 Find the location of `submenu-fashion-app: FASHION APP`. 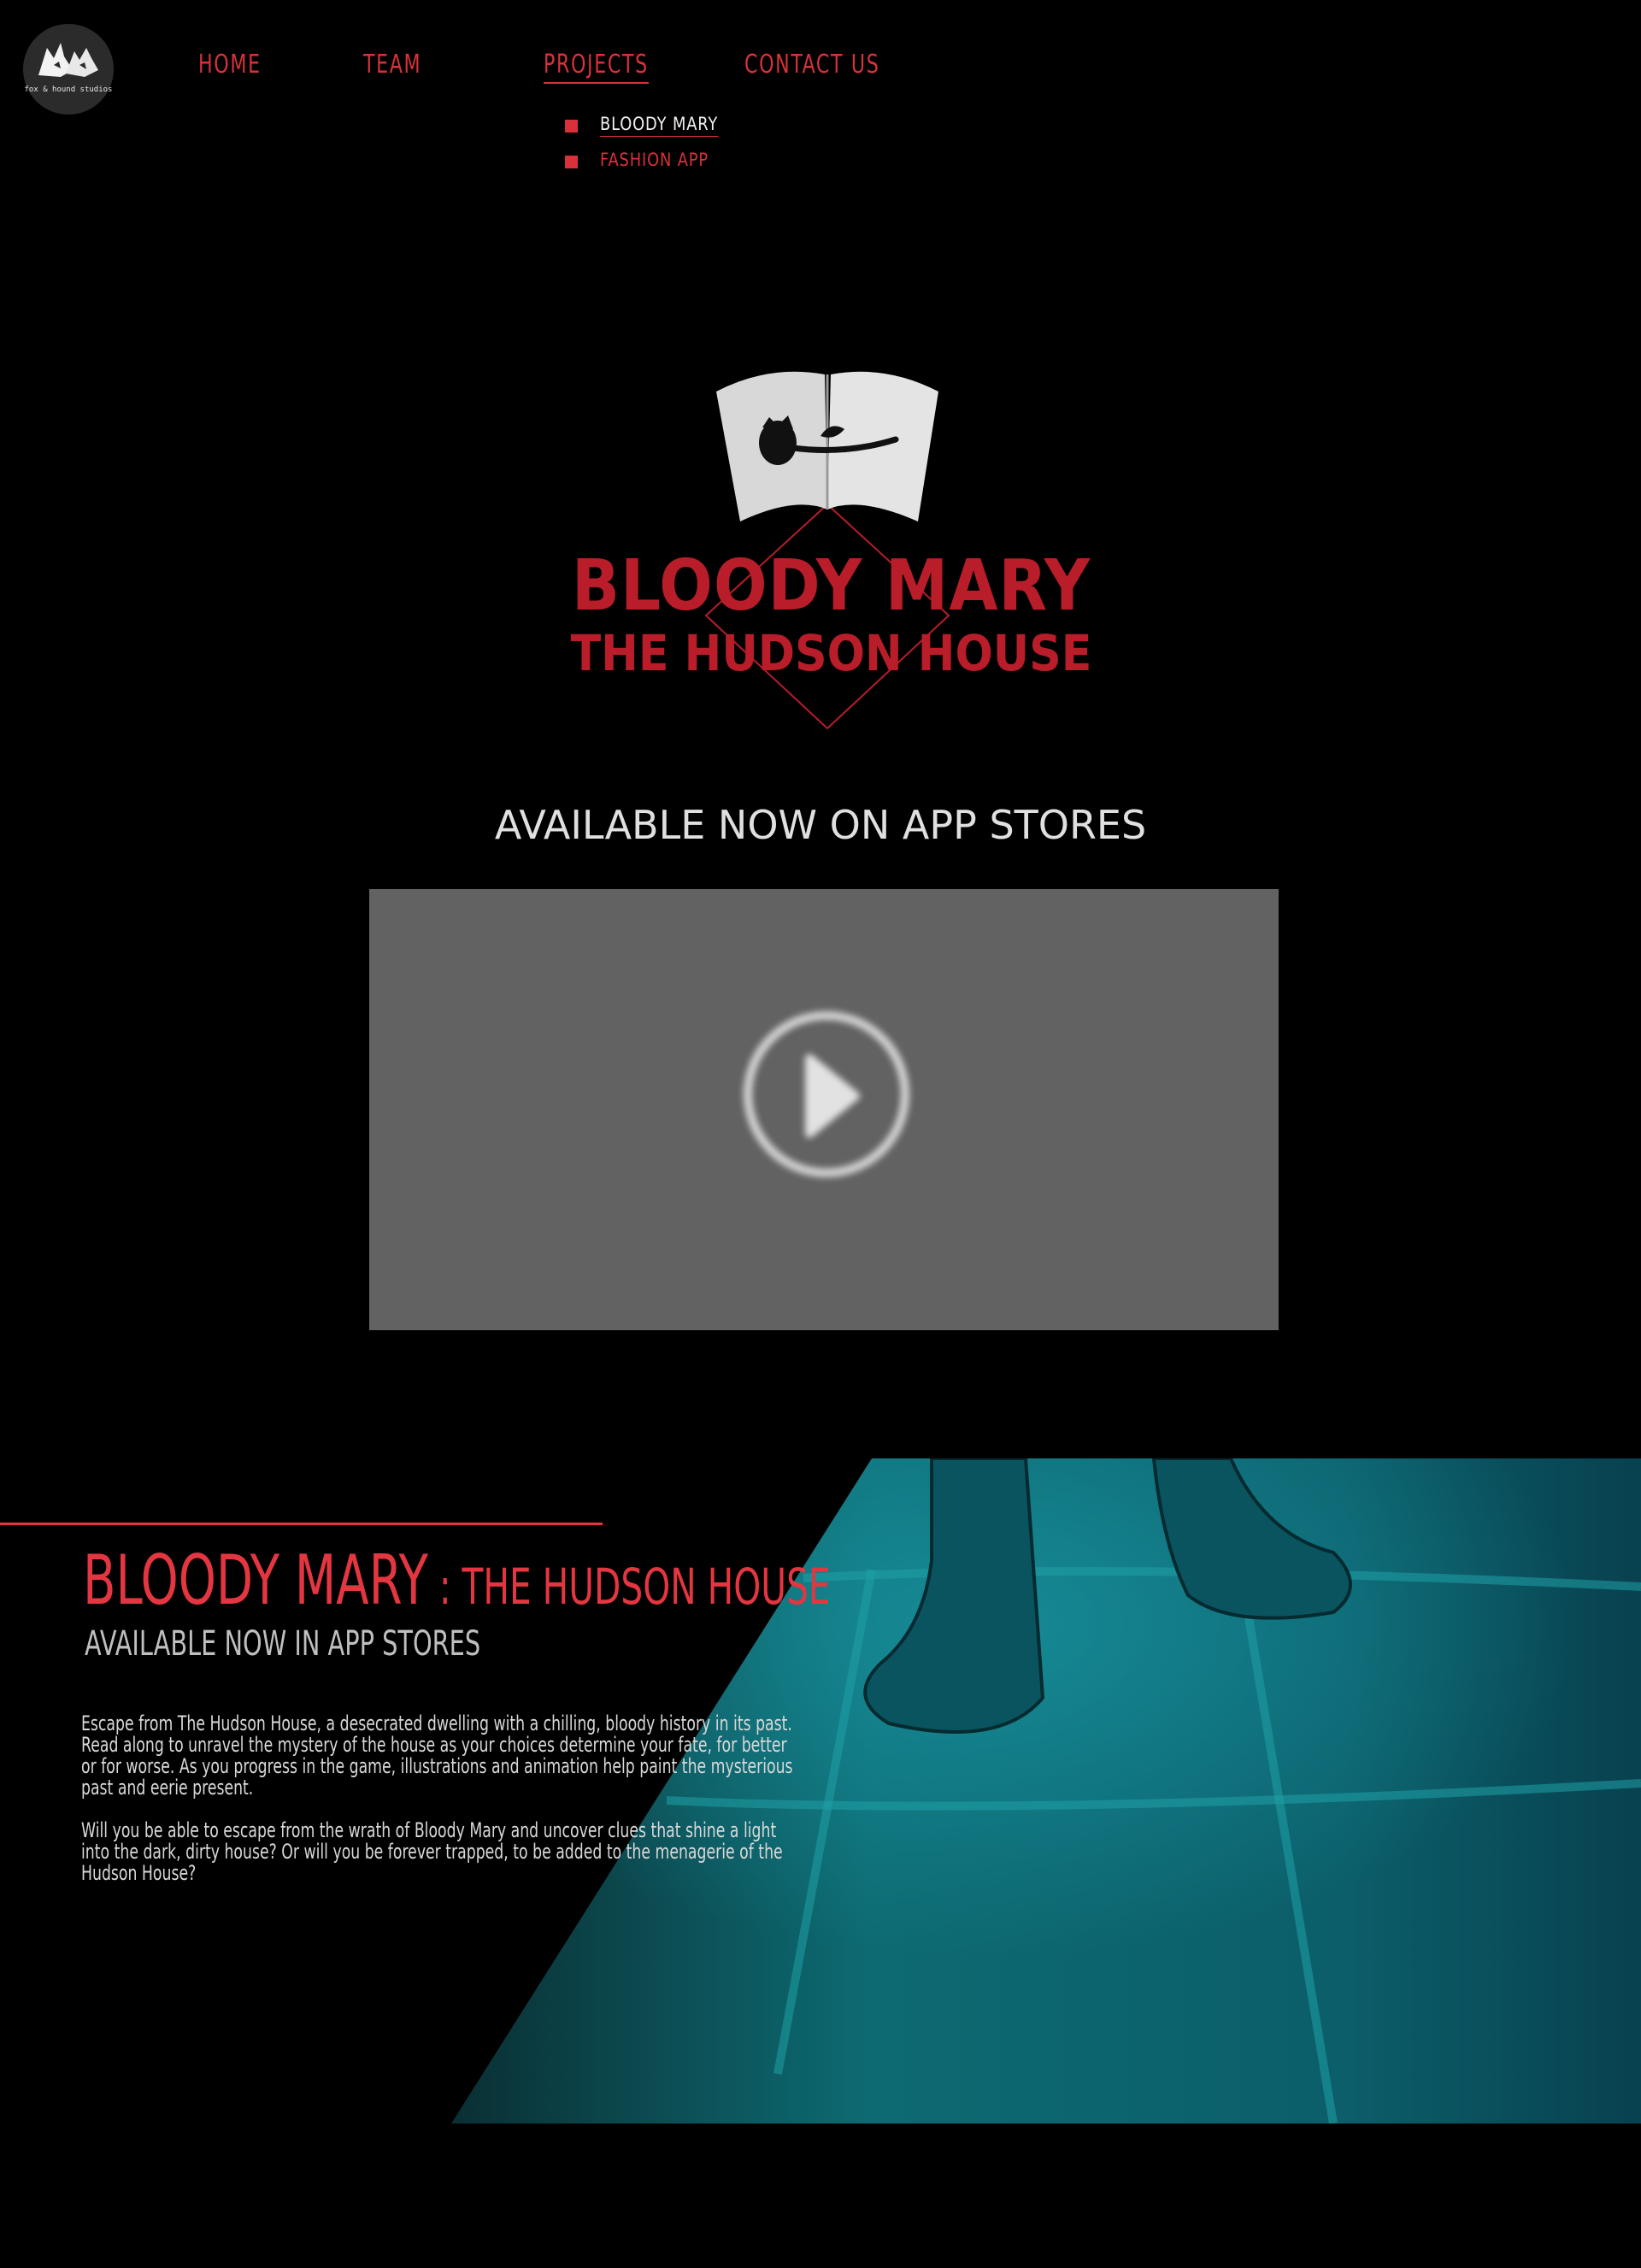

submenu-fashion-app: FASHION APP is located at coordinates (654, 160).